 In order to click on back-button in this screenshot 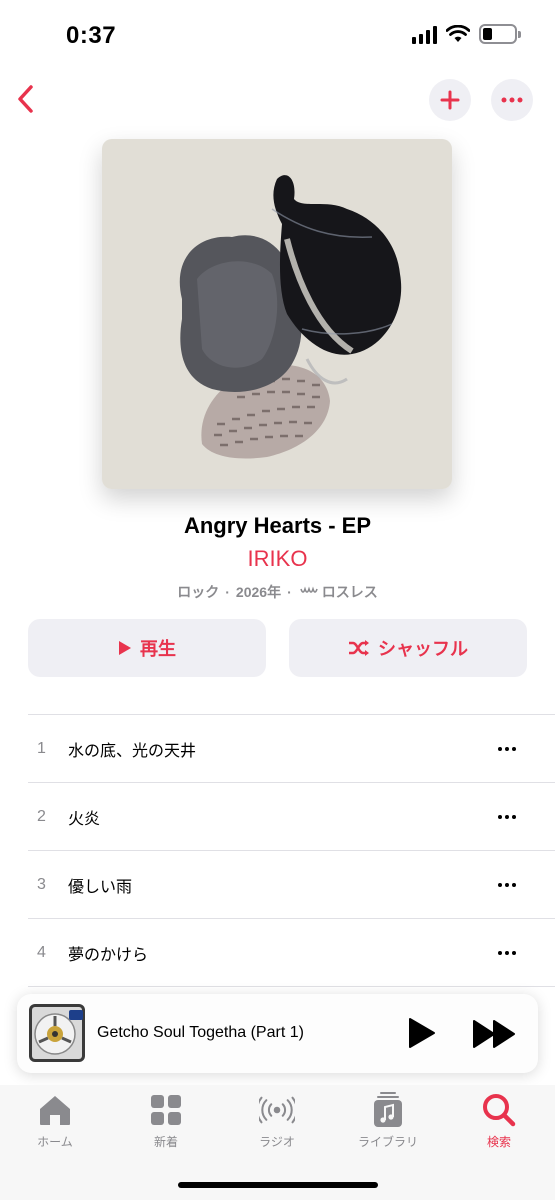, I will do `click(25, 99)`.